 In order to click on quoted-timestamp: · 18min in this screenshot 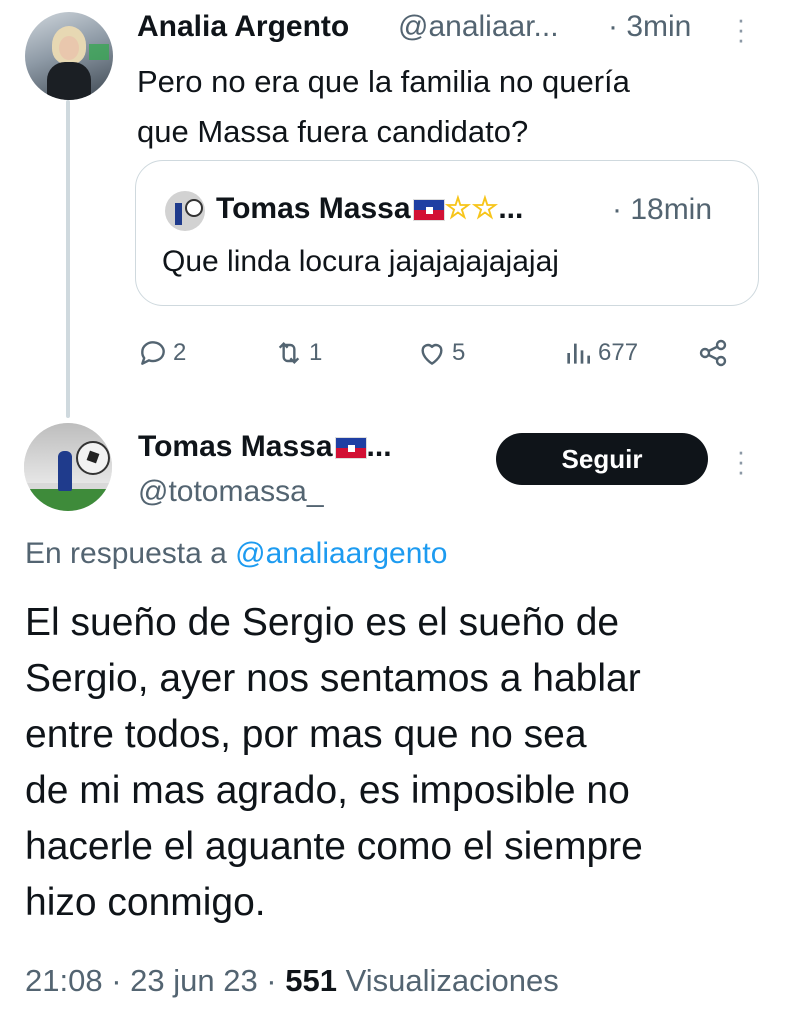, I will do `click(662, 209)`.